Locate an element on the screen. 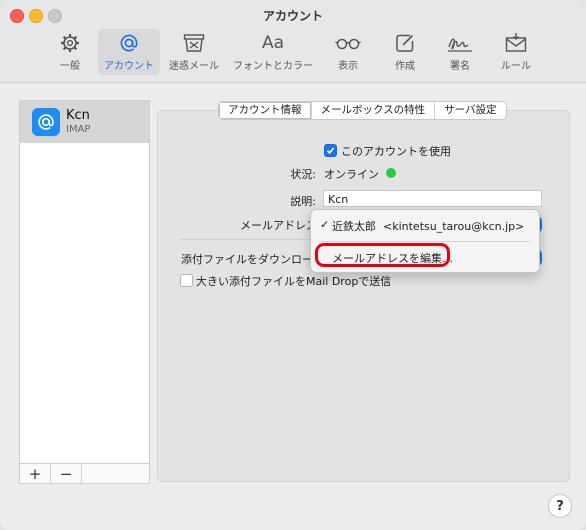  toolbar-rules: ルール is located at coordinates (516, 52).